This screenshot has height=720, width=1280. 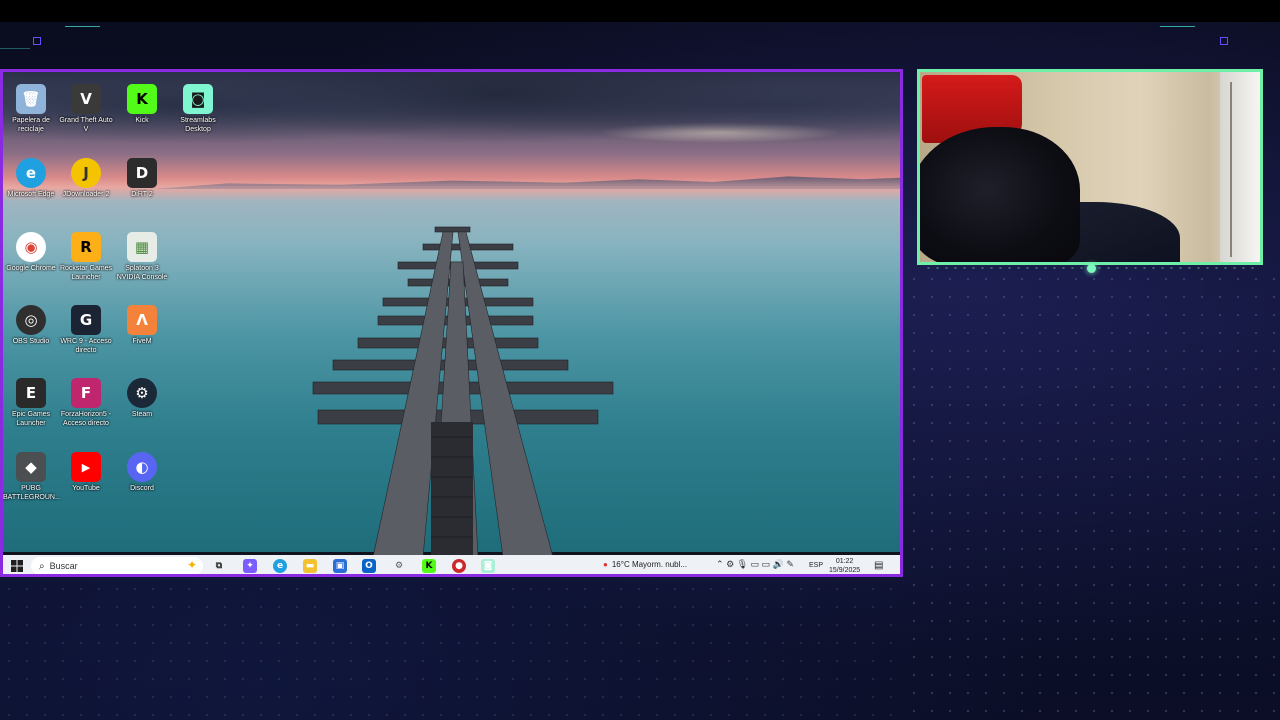 I want to click on desktop-icon-gta-v: V Grand Theft Auto V, so click(x=86, y=109).